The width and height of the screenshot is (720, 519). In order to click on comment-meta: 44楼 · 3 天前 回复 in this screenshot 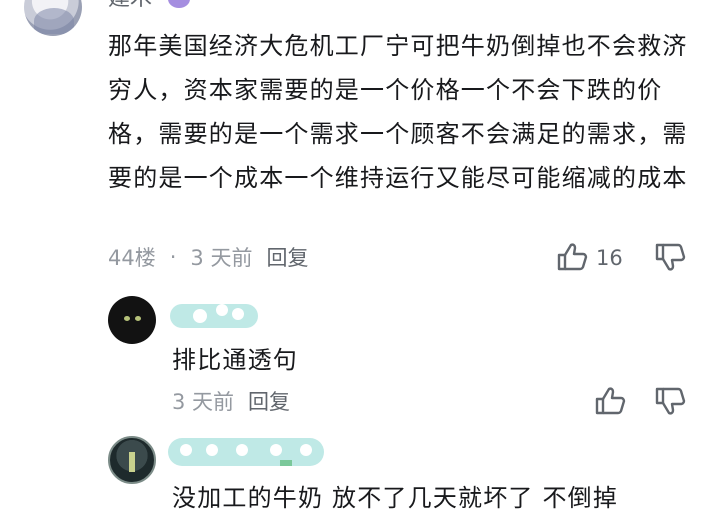, I will do `click(208, 257)`.